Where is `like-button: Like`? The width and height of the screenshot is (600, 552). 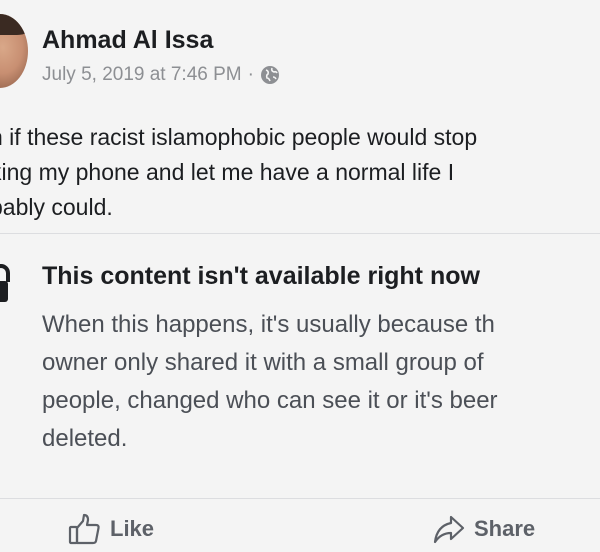
like-button: Like is located at coordinates (111, 529).